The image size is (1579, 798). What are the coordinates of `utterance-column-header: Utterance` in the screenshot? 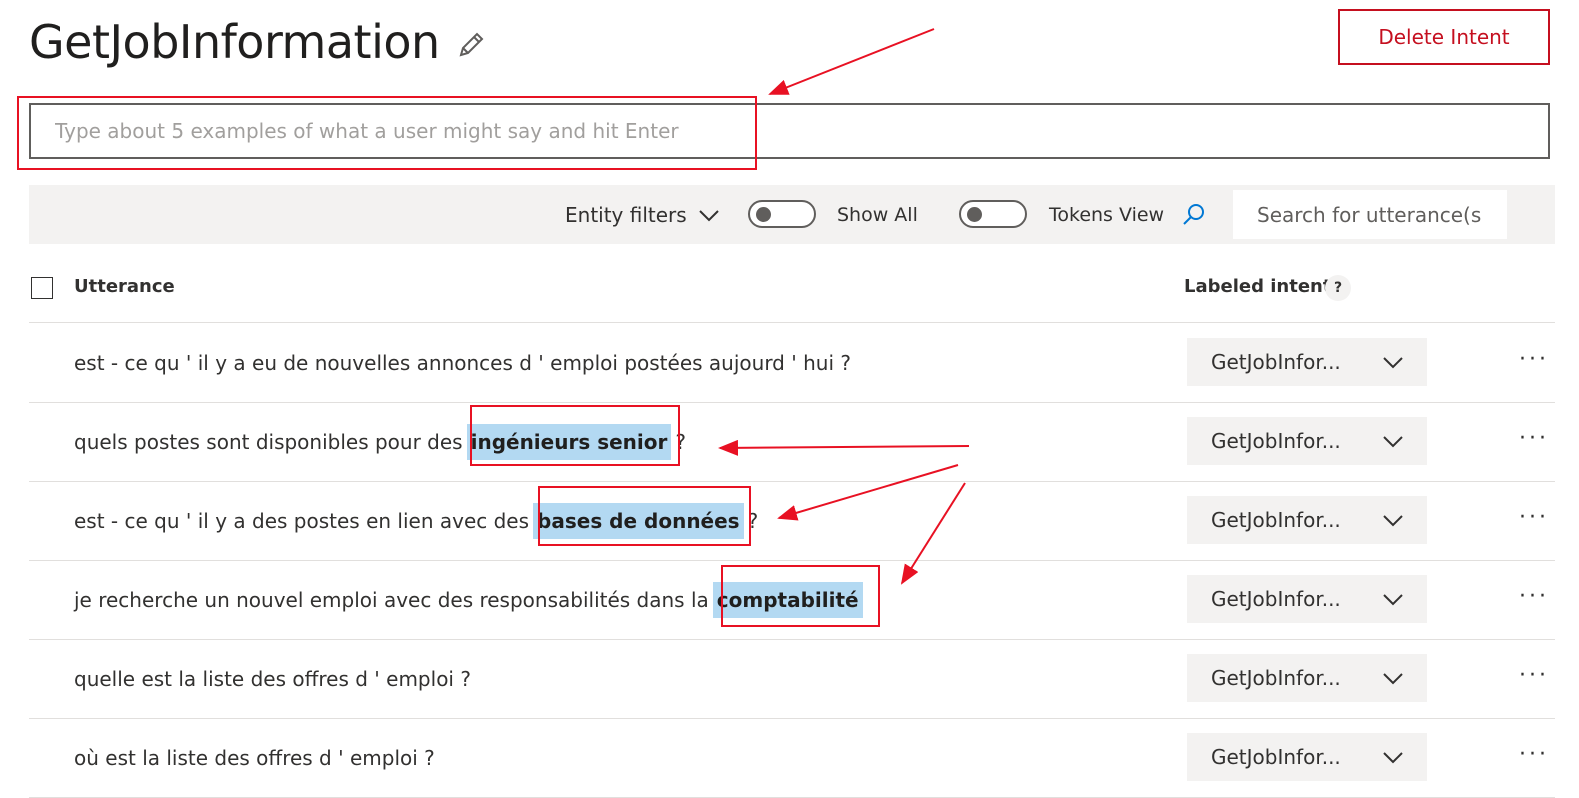 It's located at (124, 286).